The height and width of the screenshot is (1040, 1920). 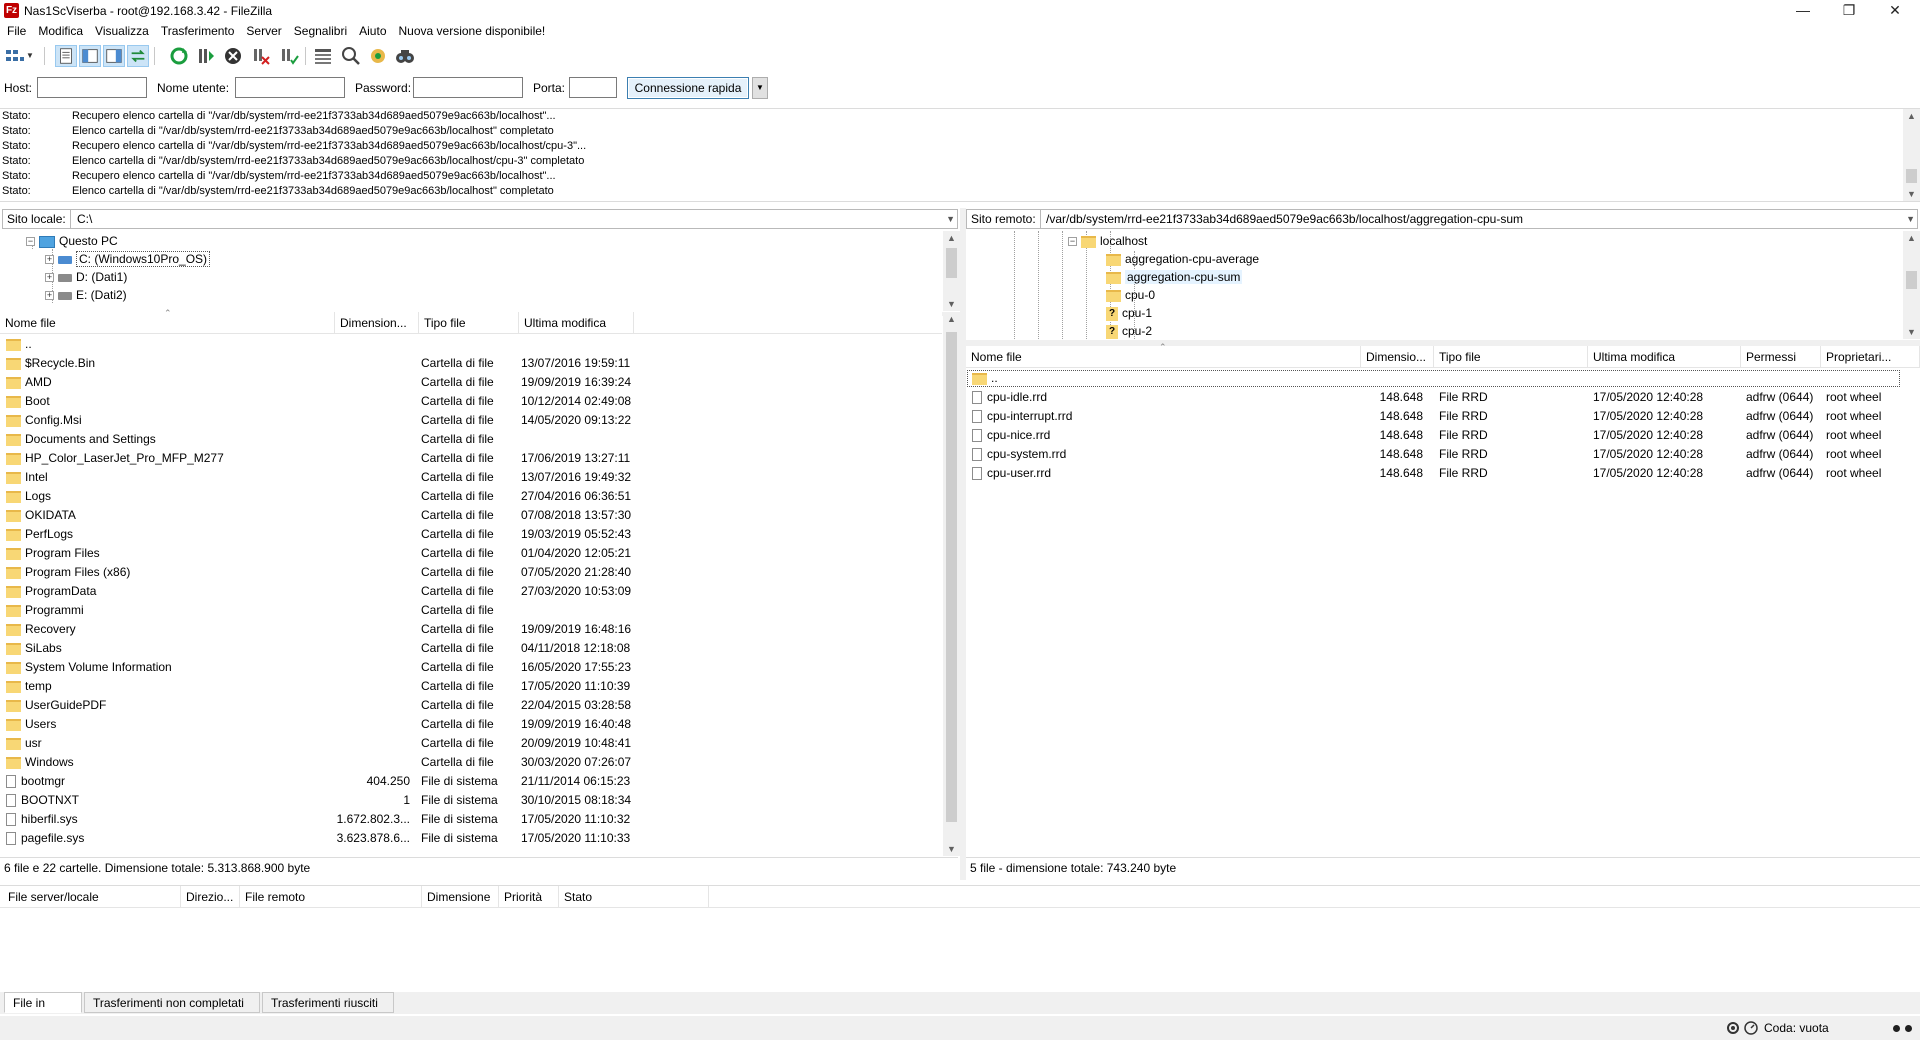 What do you see at coordinates (471, 401) in the screenshot?
I see `table-row: Boot Cartella di file 10/12/2014 02:49:08` at bounding box center [471, 401].